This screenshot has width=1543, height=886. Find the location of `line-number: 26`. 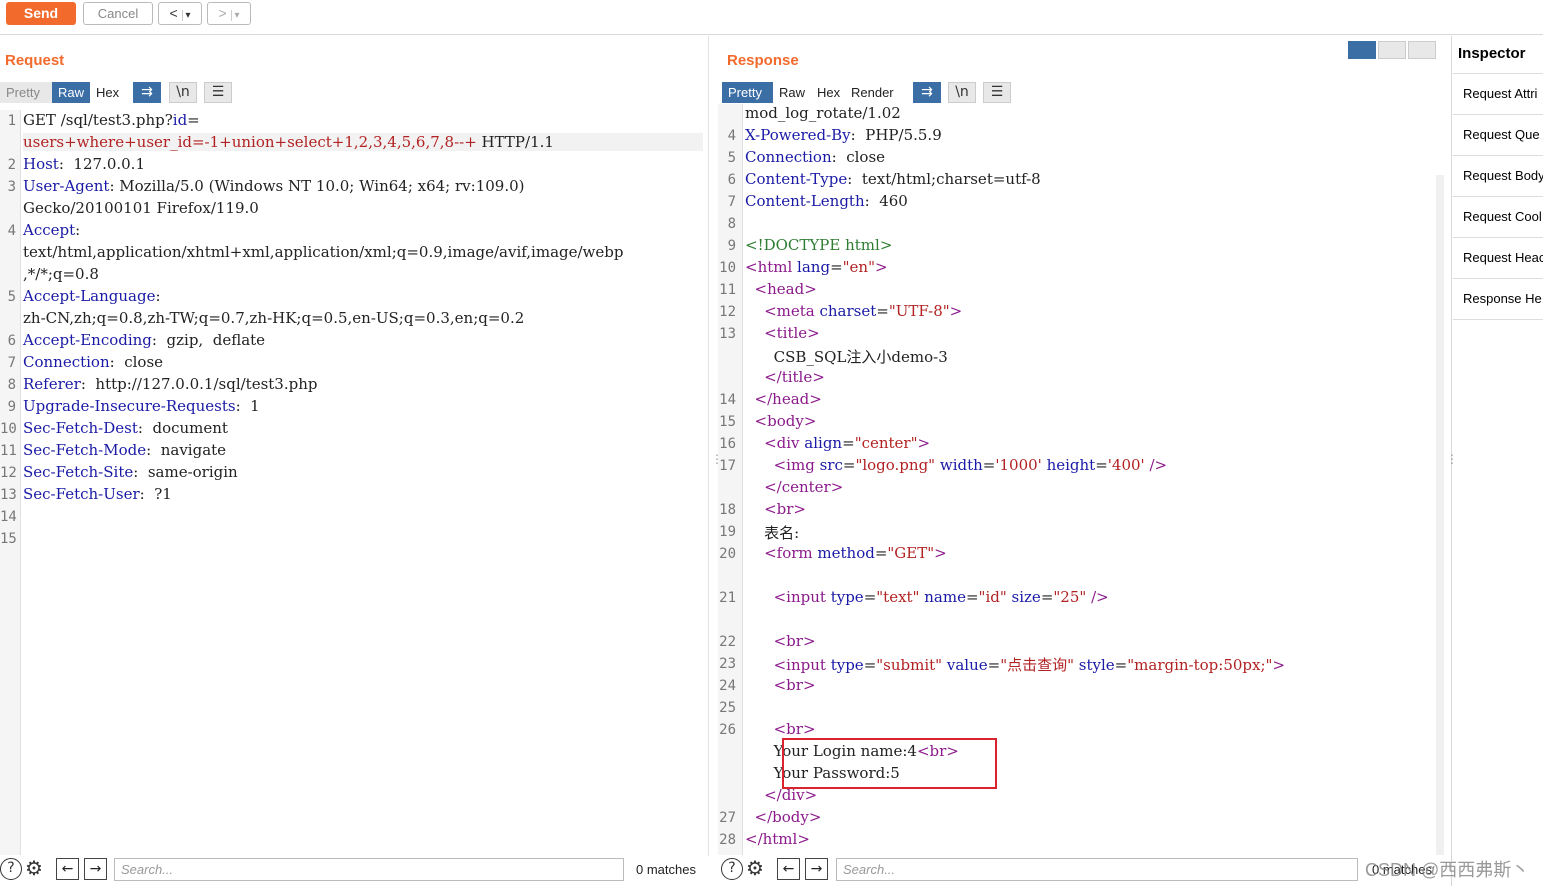

line-number: 26 is located at coordinates (727, 730).